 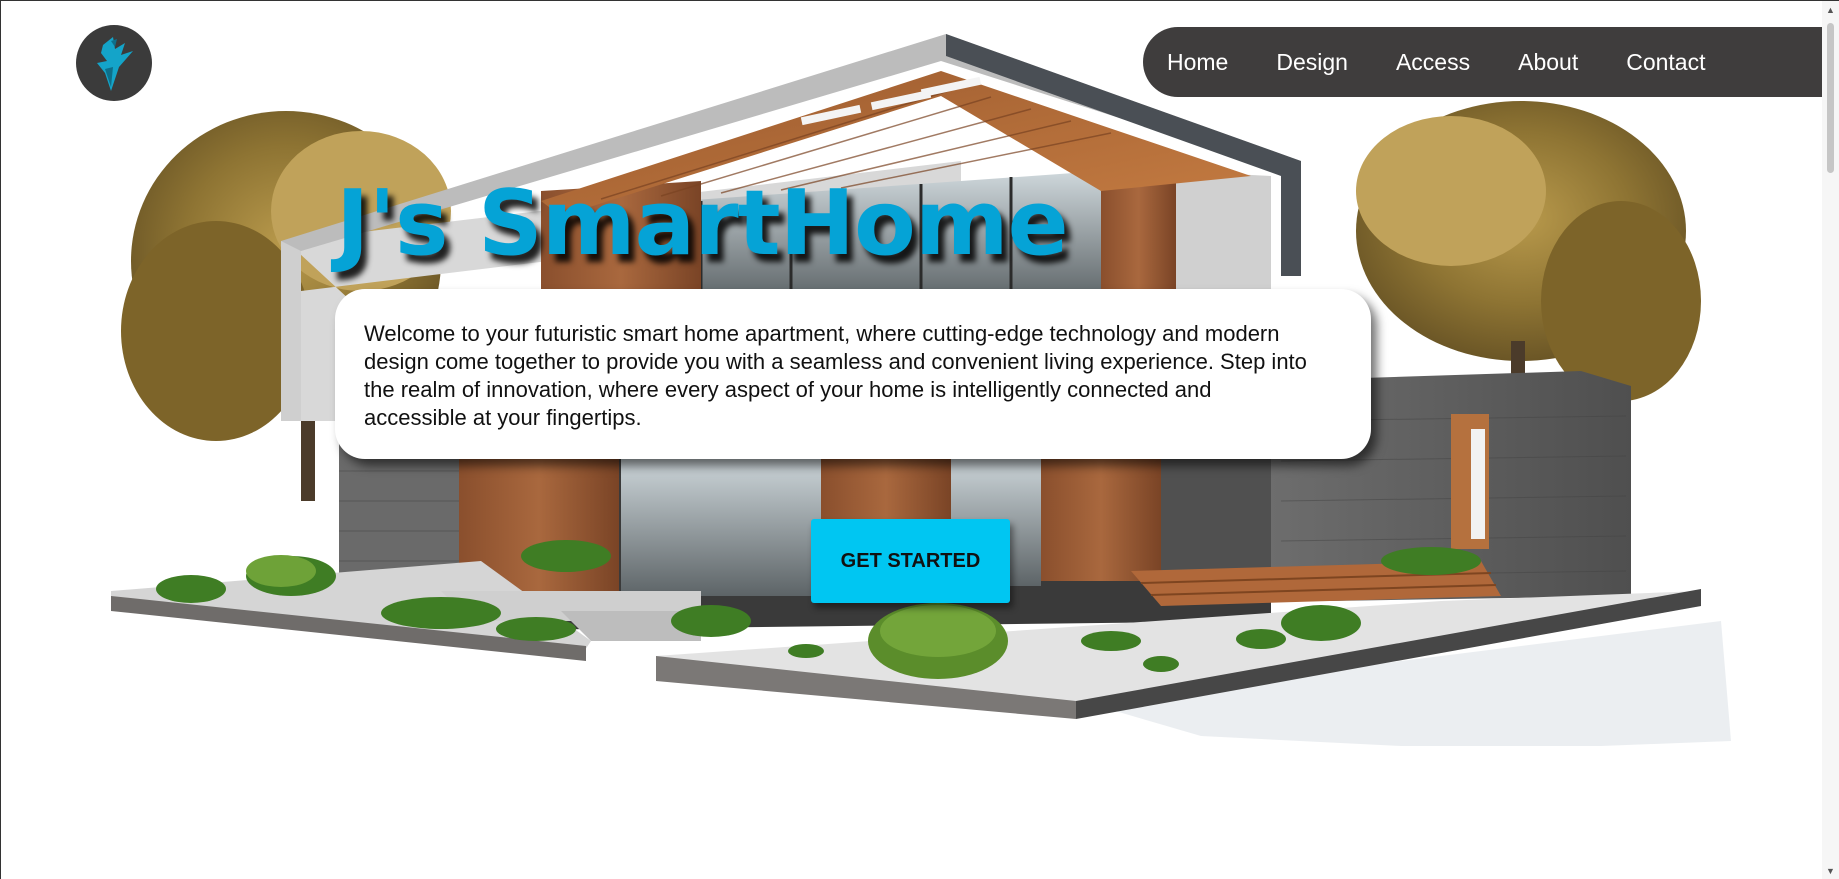 I want to click on get-started-button: GET STARTED, so click(x=910, y=561).